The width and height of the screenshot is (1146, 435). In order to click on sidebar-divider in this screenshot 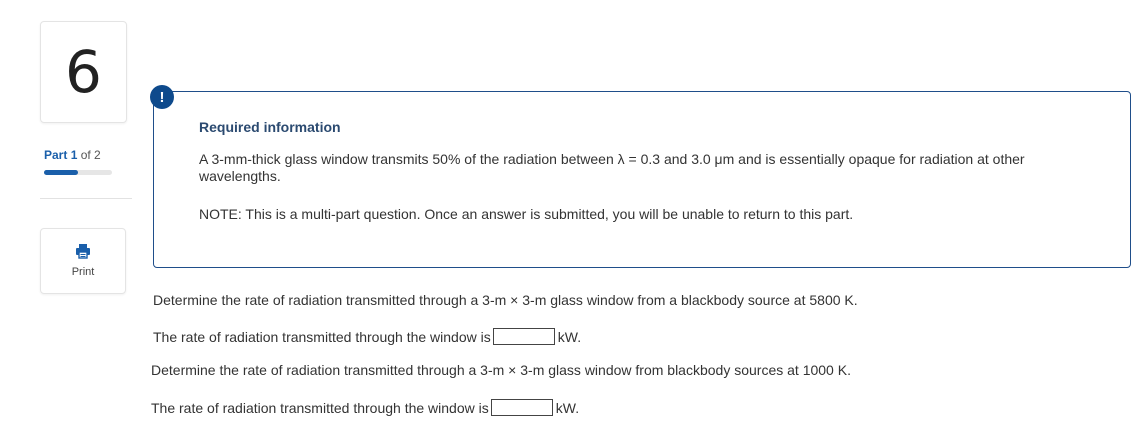, I will do `click(86, 198)`.